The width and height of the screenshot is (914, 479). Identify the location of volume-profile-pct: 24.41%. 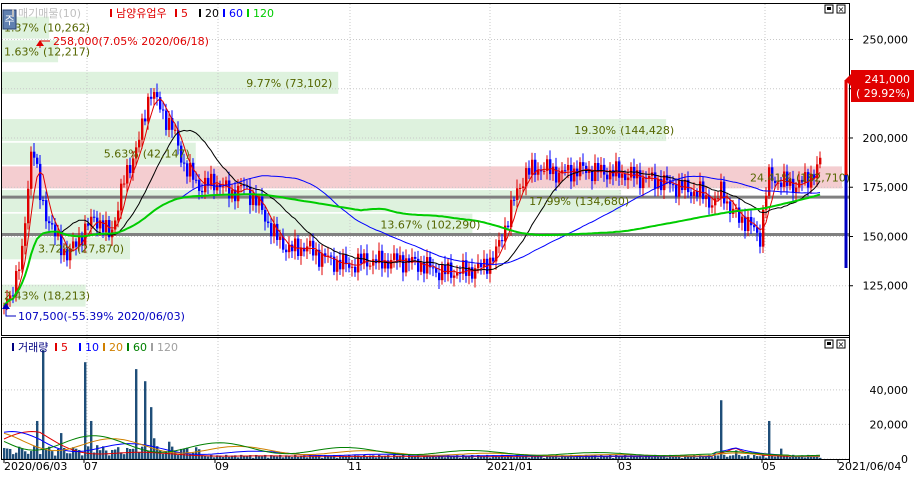
(771, 177).